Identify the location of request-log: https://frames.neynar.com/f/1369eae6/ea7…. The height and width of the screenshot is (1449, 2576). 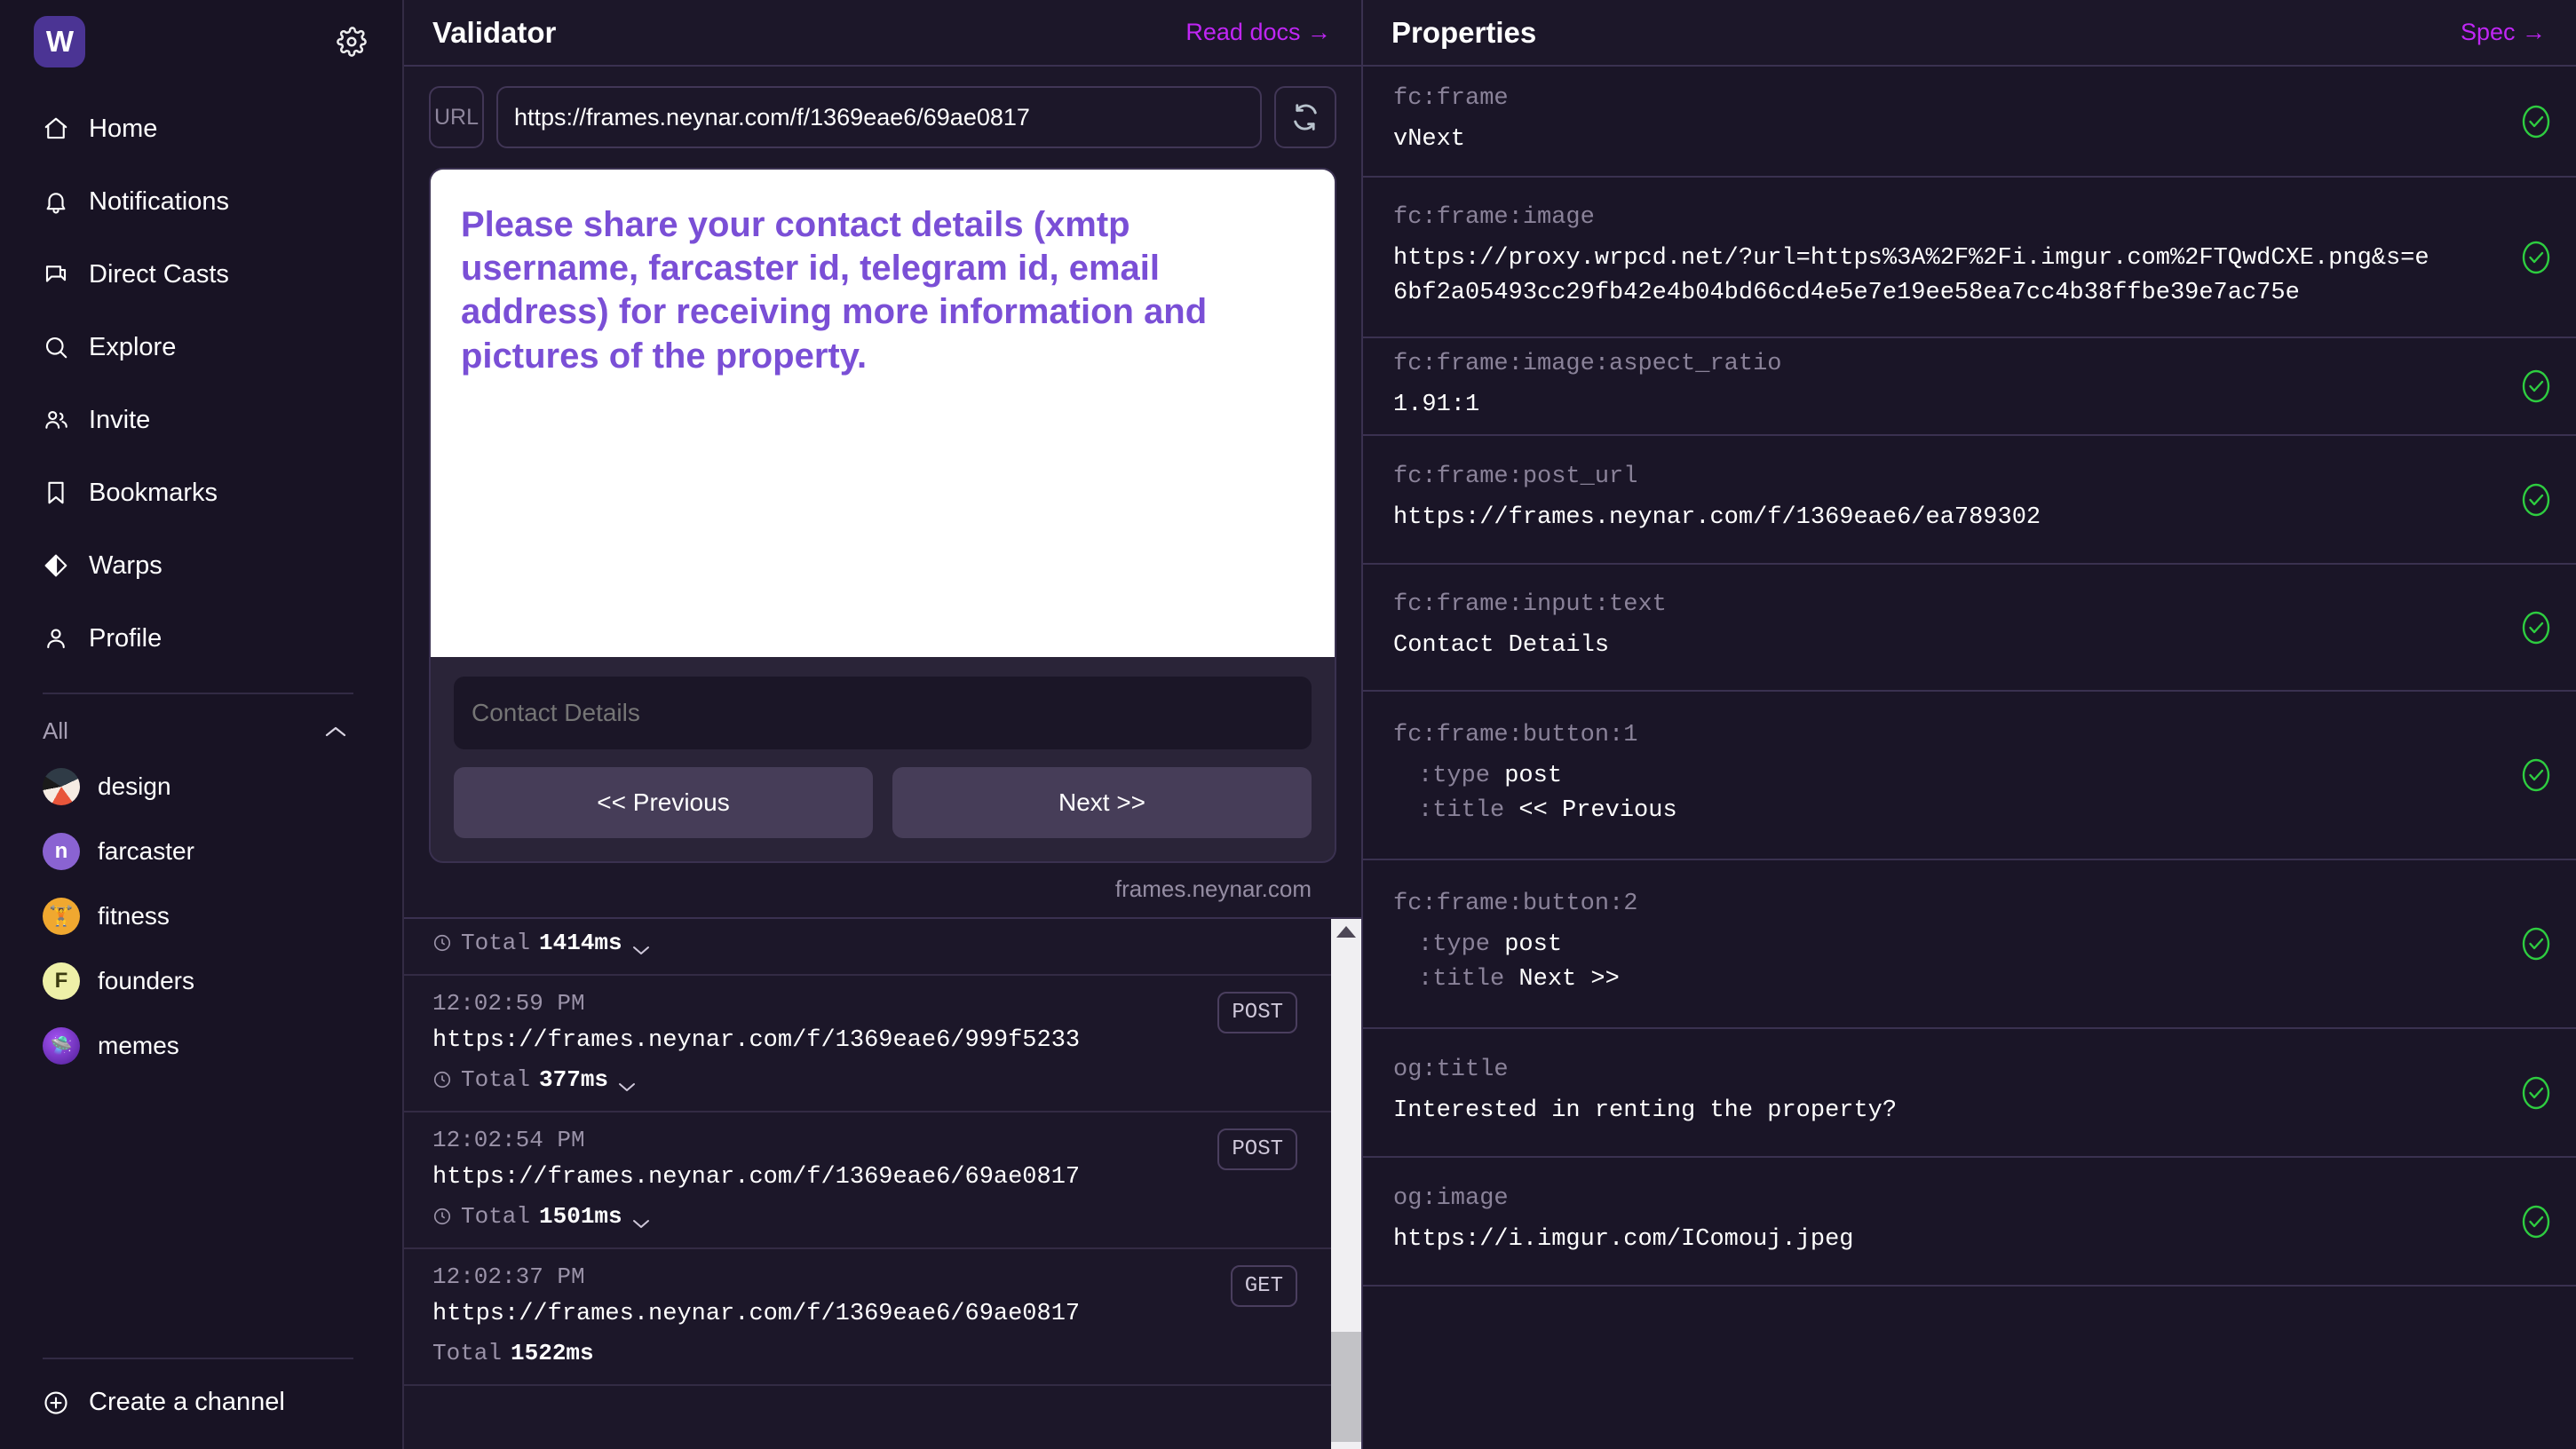
(883, 1183).